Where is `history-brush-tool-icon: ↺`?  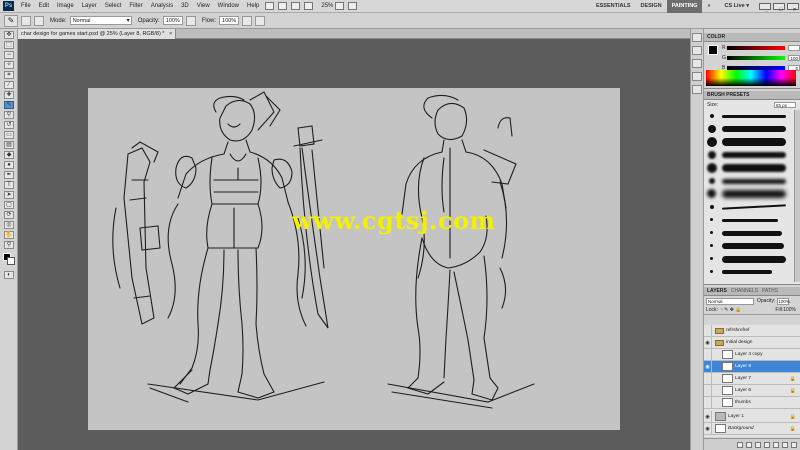 history-brush-tool-icon: ↺ is located at coordinates (9, 125).